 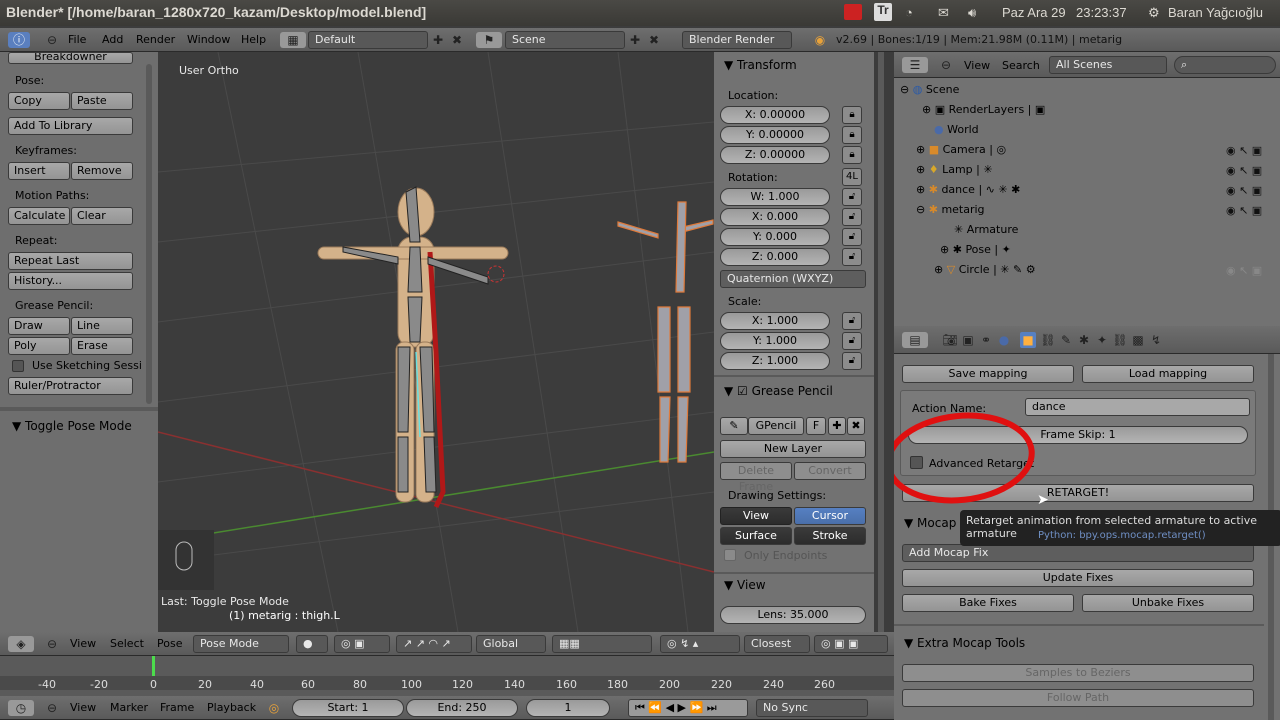 I want to click on view-panel-header: ▼ View, so click(x=745, y=585).